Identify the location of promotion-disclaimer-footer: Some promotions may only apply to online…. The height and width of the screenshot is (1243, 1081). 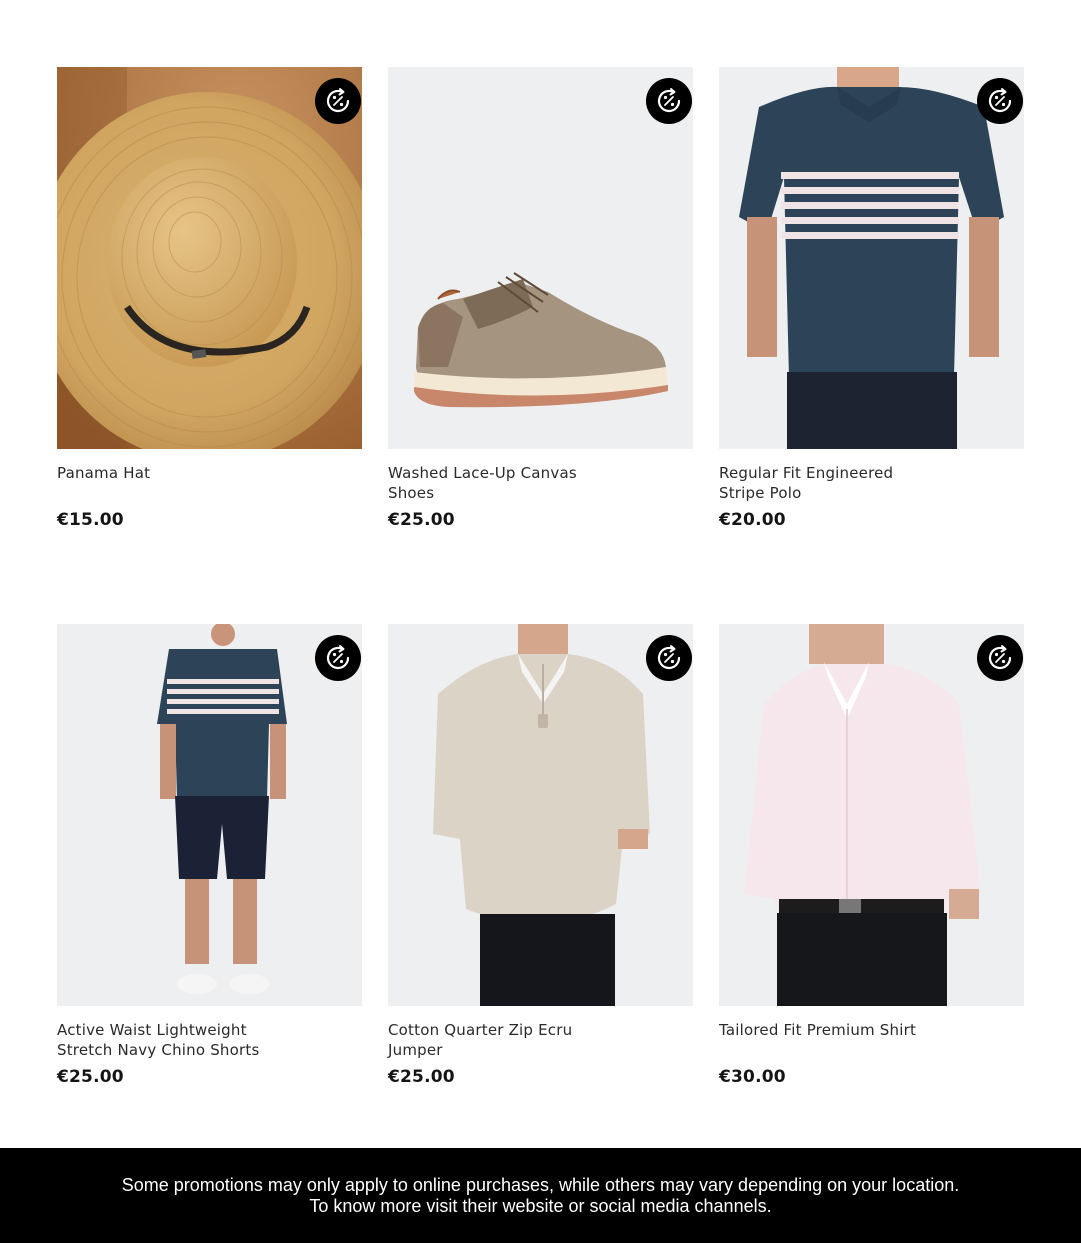
(540, 1195).